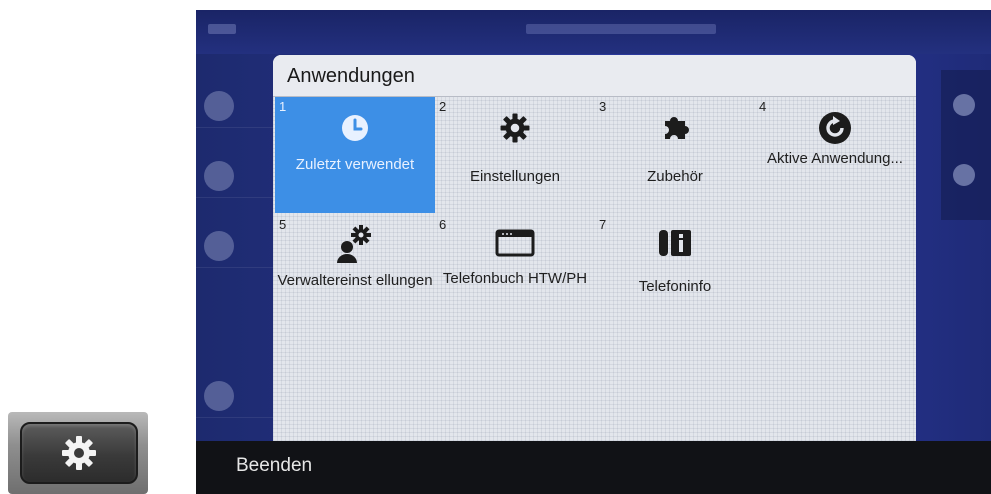 This screenshot has width=991, height=494. I want to click on tile-label: Telefoninfo, so click(675, 286).